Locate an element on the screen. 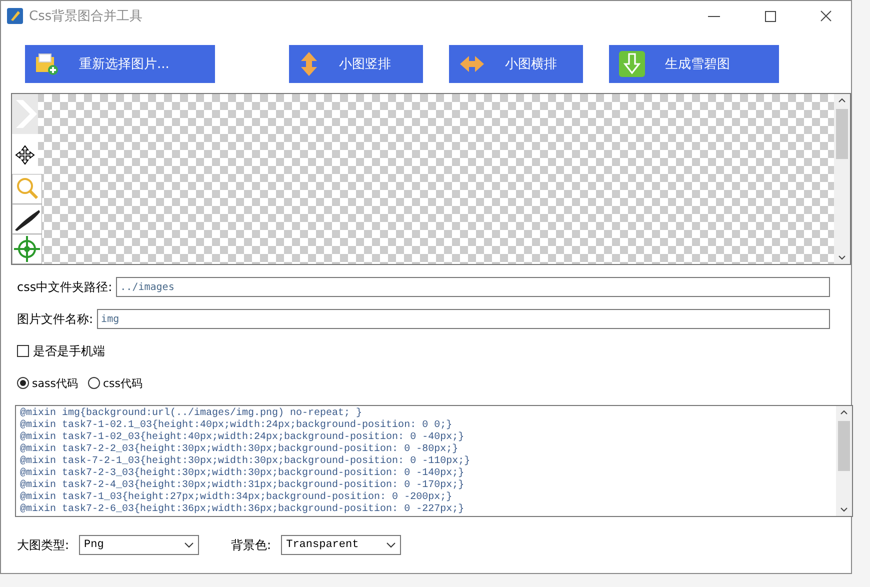 The width and height of the screenshot is (870, 587). checkbox-label: 是否是手机端 is located at coordinates (69, 351).